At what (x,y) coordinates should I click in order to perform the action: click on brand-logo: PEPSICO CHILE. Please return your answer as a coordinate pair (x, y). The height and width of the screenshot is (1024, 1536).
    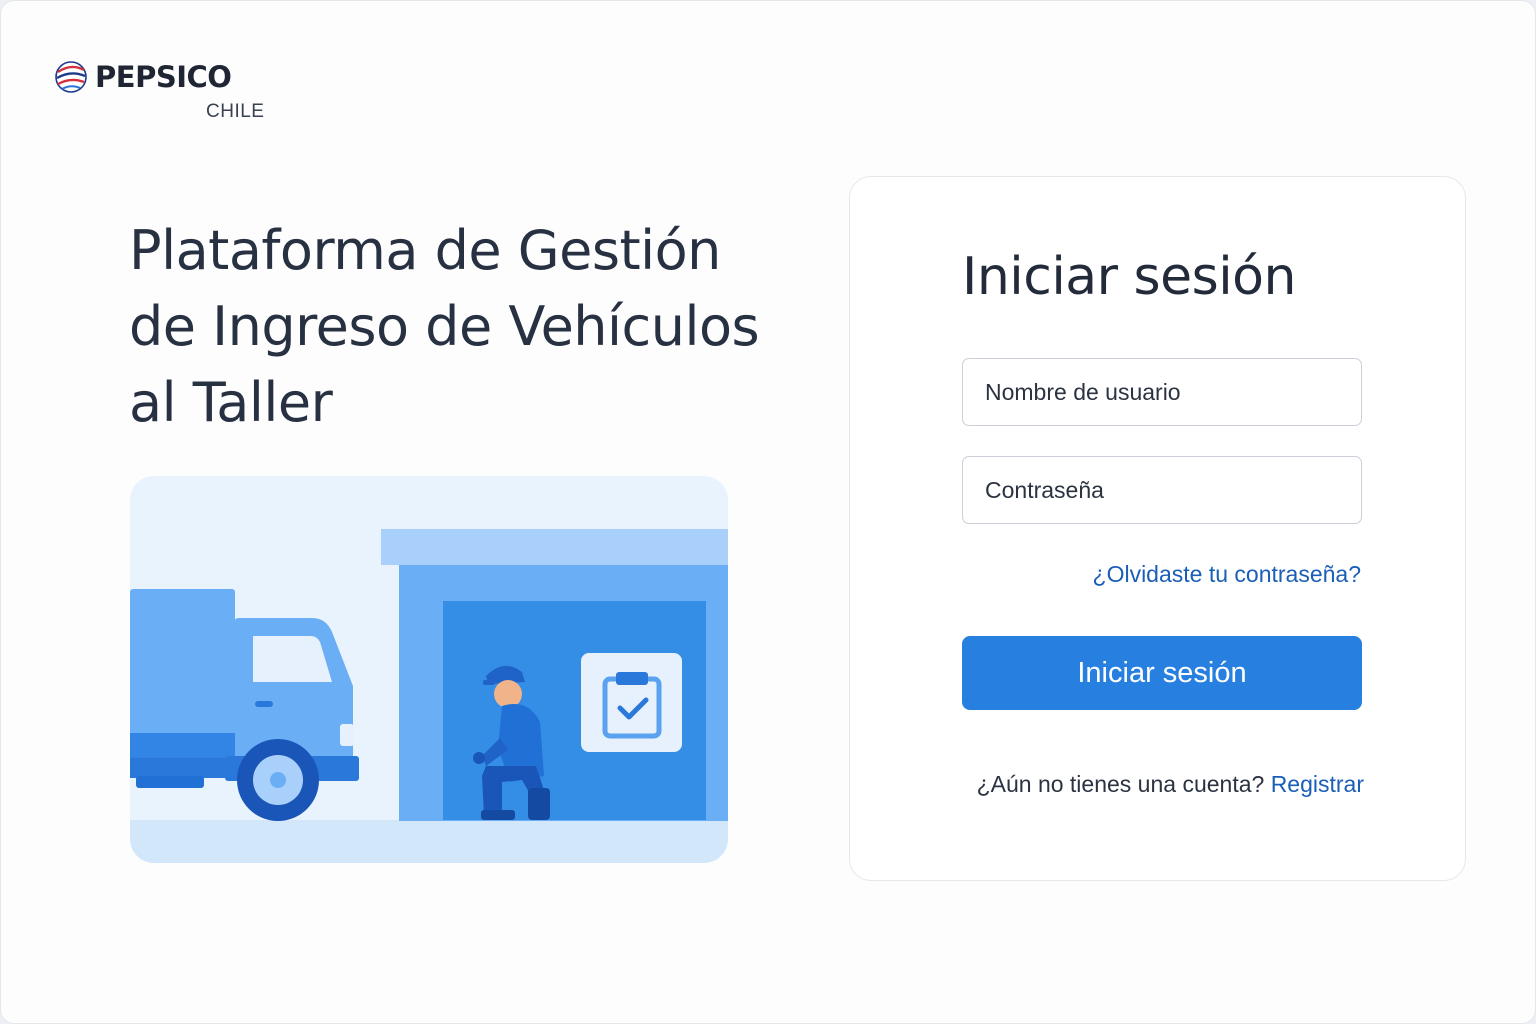
    Looking at the image, I should click on (163, 94).